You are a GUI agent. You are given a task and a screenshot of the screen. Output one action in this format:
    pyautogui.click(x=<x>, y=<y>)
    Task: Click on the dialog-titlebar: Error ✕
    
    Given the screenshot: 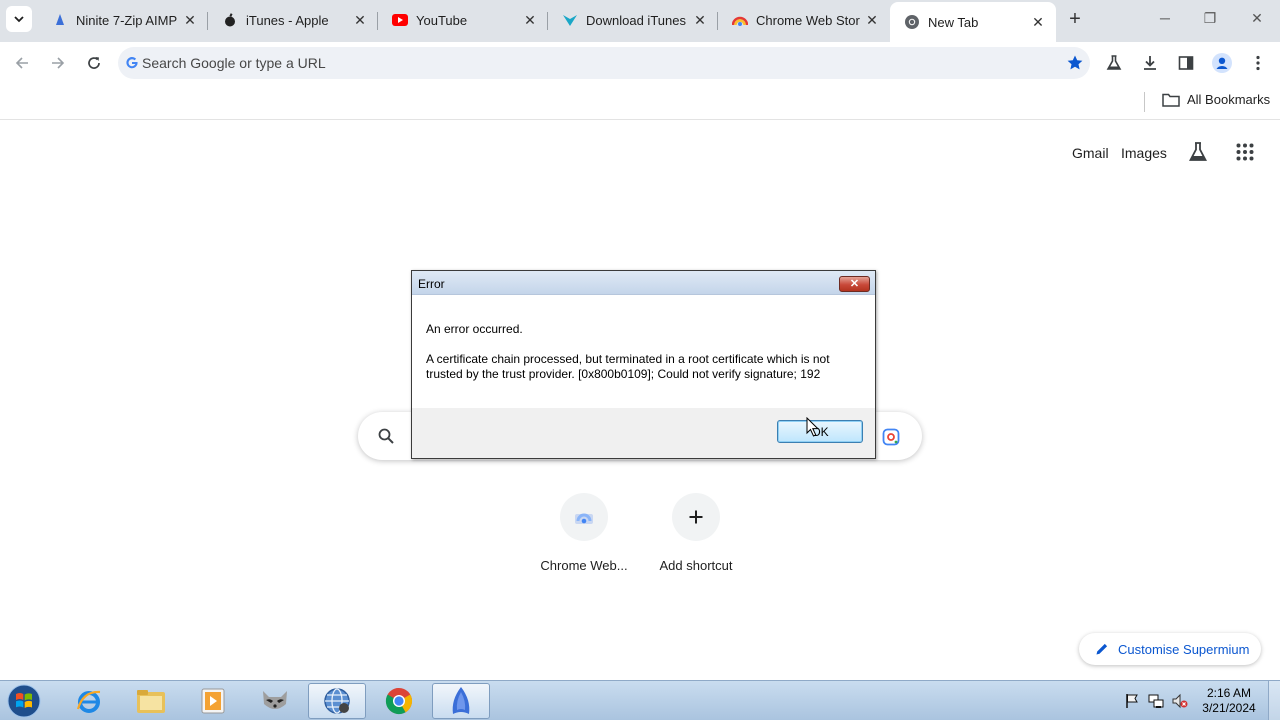 What is the action you would take?
    pyautogui.click(x=643, y=283)
    